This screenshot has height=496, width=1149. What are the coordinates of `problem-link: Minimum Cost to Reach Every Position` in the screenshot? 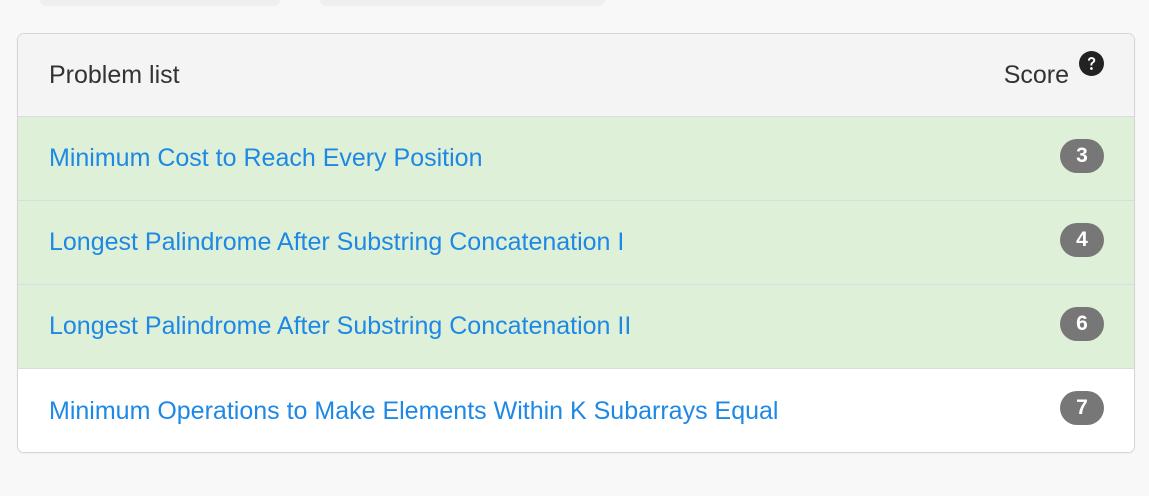 It's located at (265, 158).